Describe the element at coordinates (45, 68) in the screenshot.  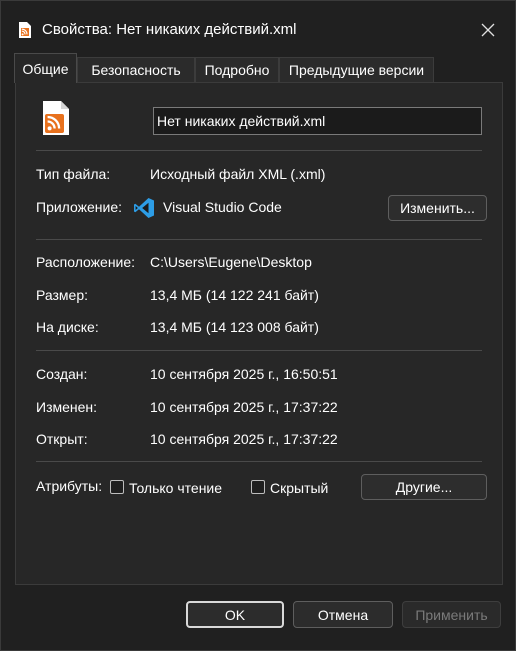
I see `tab-general: Общие` at that location.